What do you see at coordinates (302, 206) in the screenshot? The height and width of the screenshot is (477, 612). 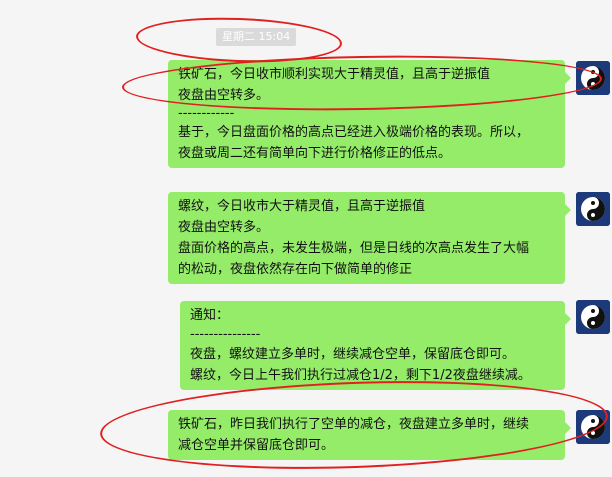 I see `message-line: 螺纹，今日收市大于精灵值，且高于逆振值` at bounding box center [302, 206].